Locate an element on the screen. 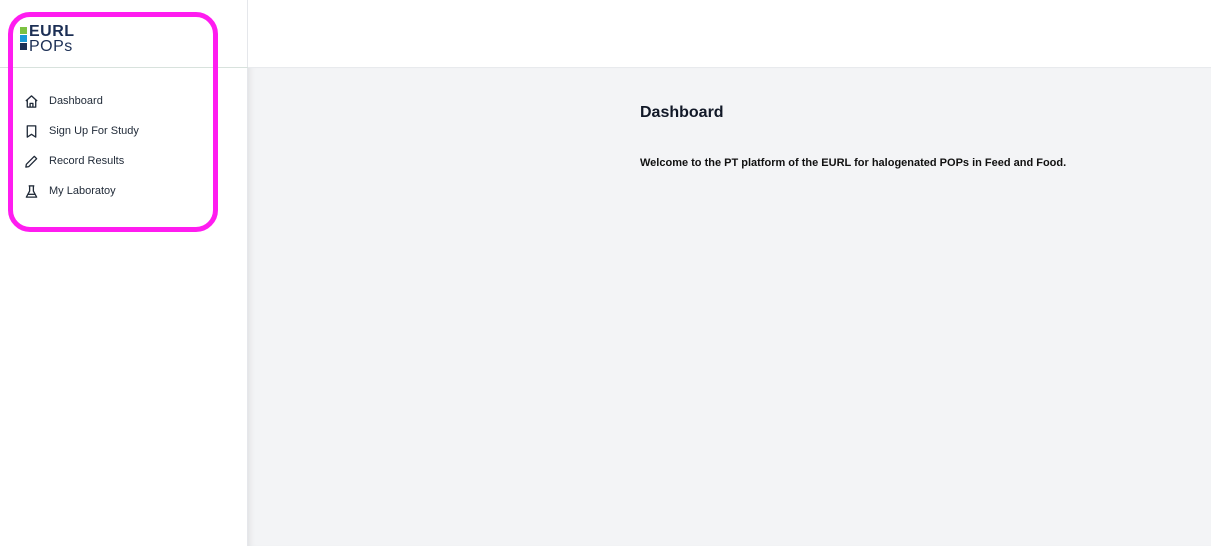 This screenshot has height=546, width=1211. logo-line-pops: POPs is located at coordinates (51, 46).